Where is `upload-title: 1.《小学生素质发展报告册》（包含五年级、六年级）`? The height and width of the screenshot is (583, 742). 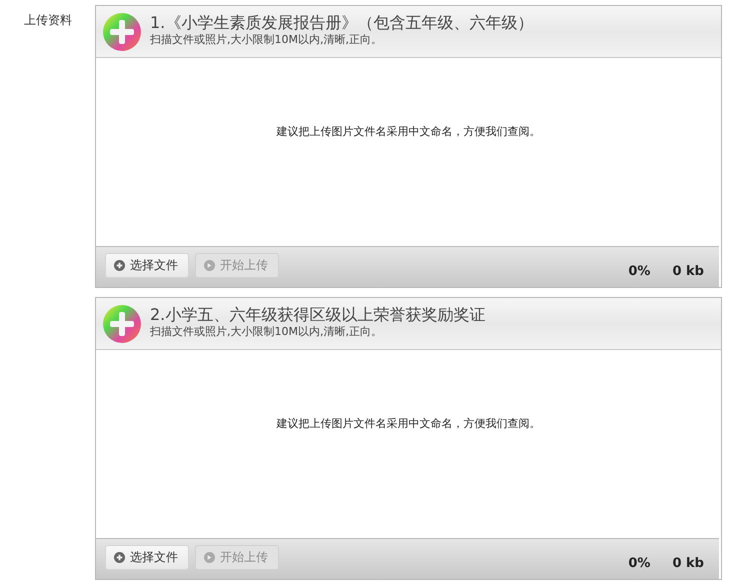
upload-title: 1.《小学生素质发展报告册》（包含五年级、六年级） is located at coordinates (342, 22).